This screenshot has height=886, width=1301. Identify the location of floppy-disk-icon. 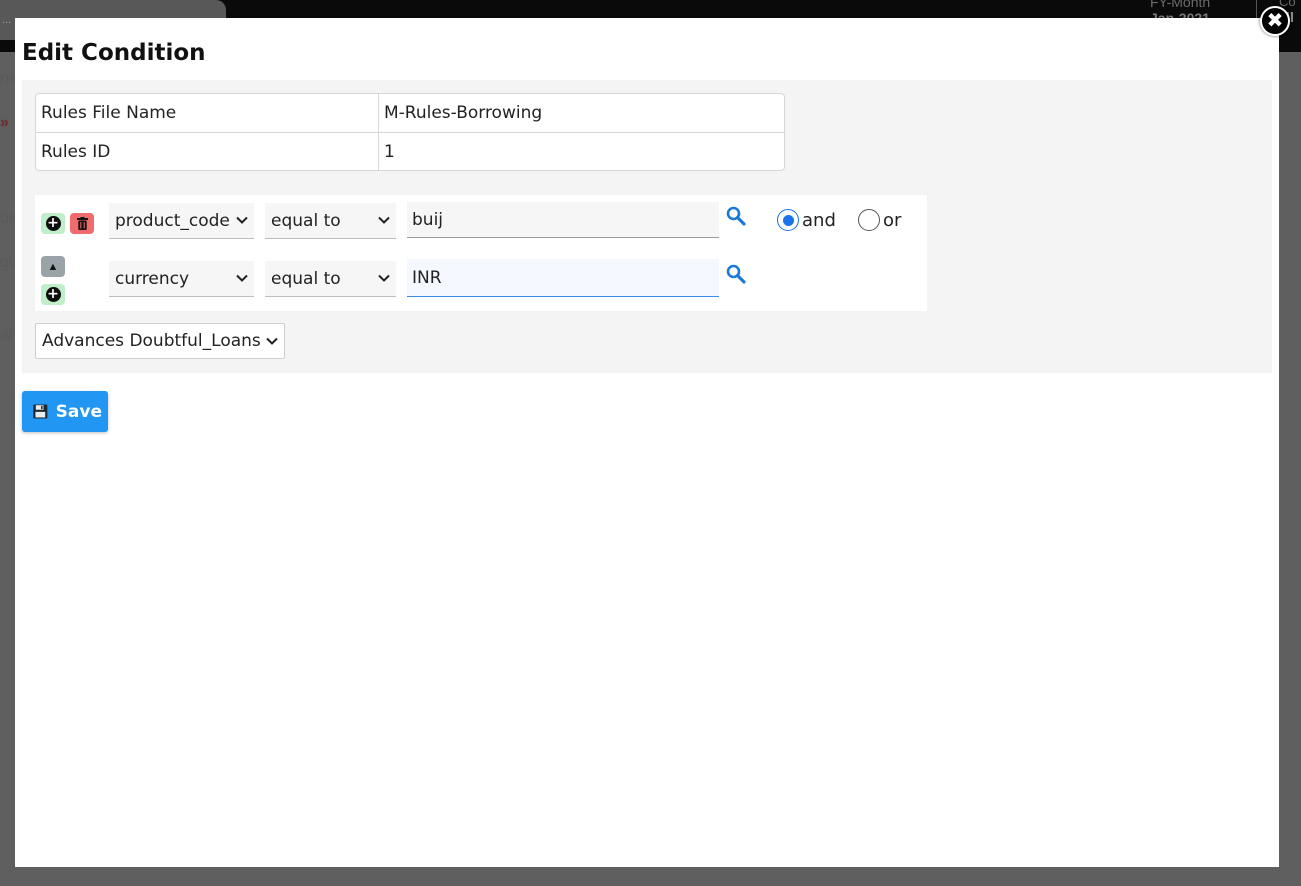
(40, 411).